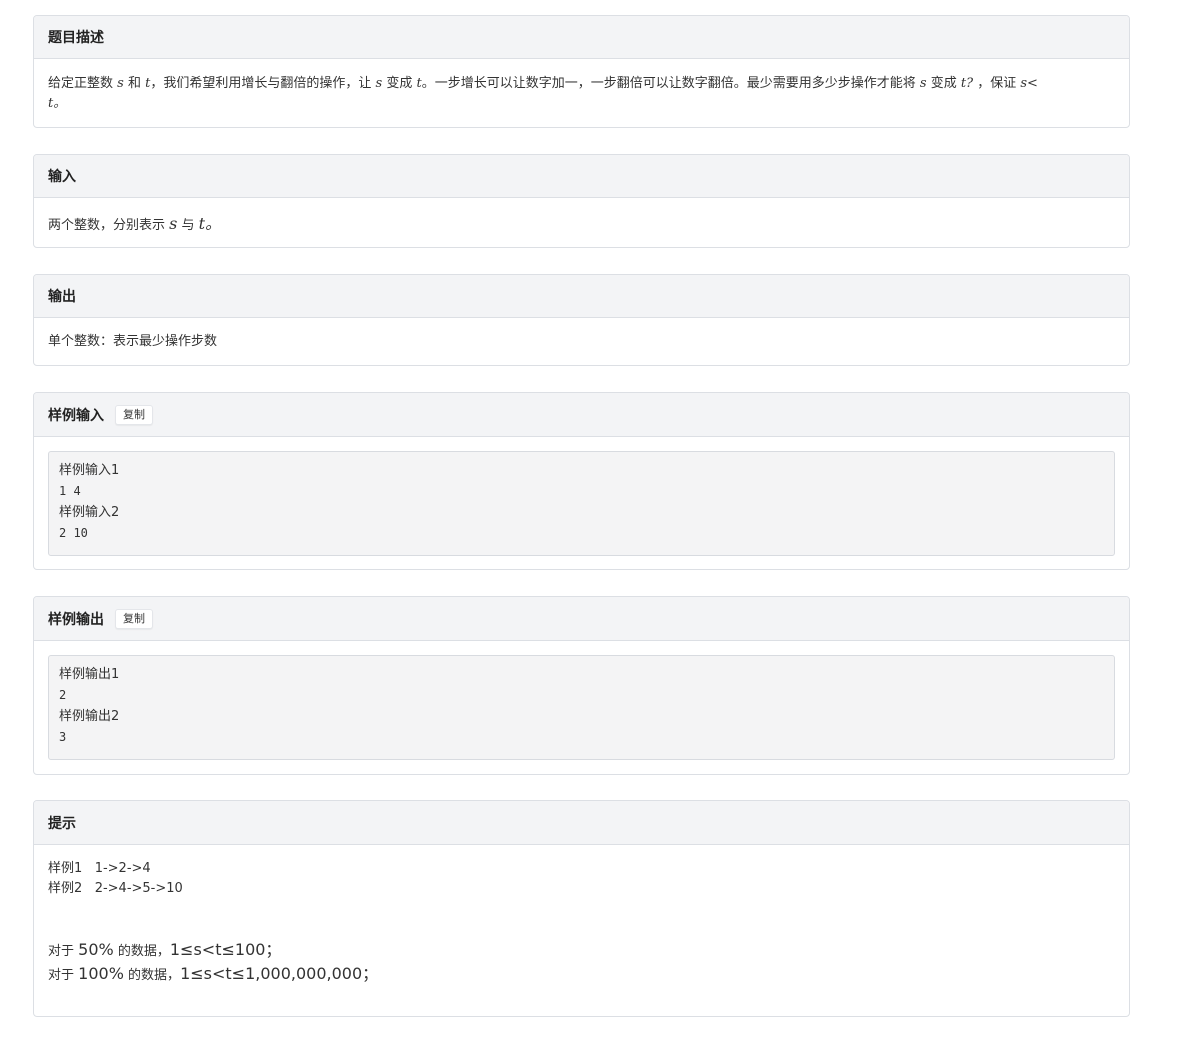 This screenshot has height=1040, width=1181. I want to click on sample-output-body: 样例输出1 2 样例输出2 3, so click(581, 700).